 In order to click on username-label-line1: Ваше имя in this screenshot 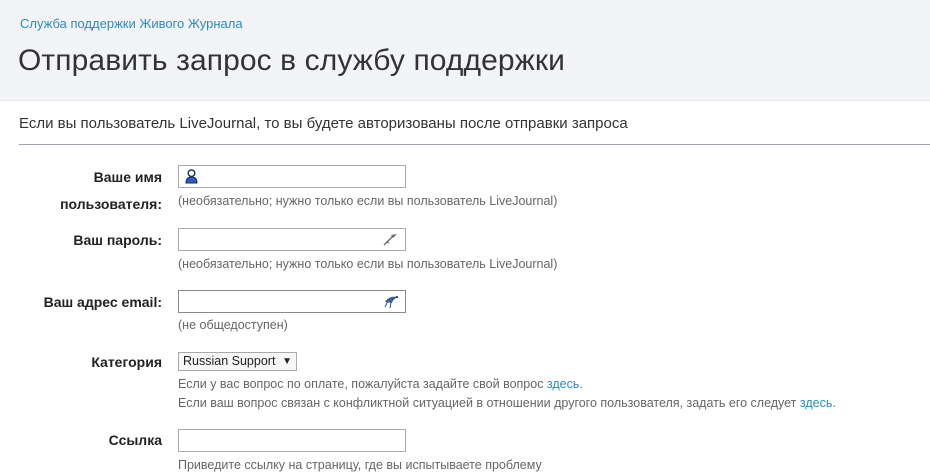, I will do `click(127, 177)`.